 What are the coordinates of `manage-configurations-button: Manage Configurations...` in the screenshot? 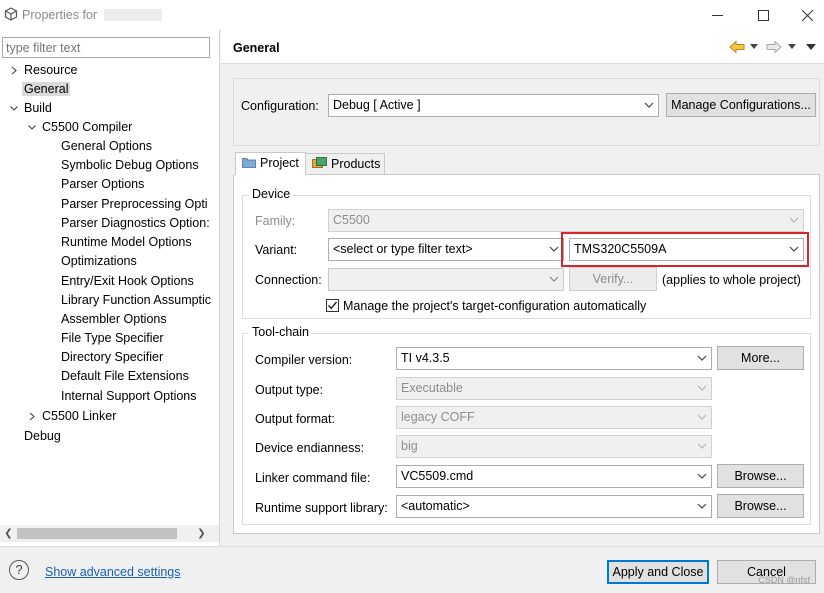 It's located at (741, 105).